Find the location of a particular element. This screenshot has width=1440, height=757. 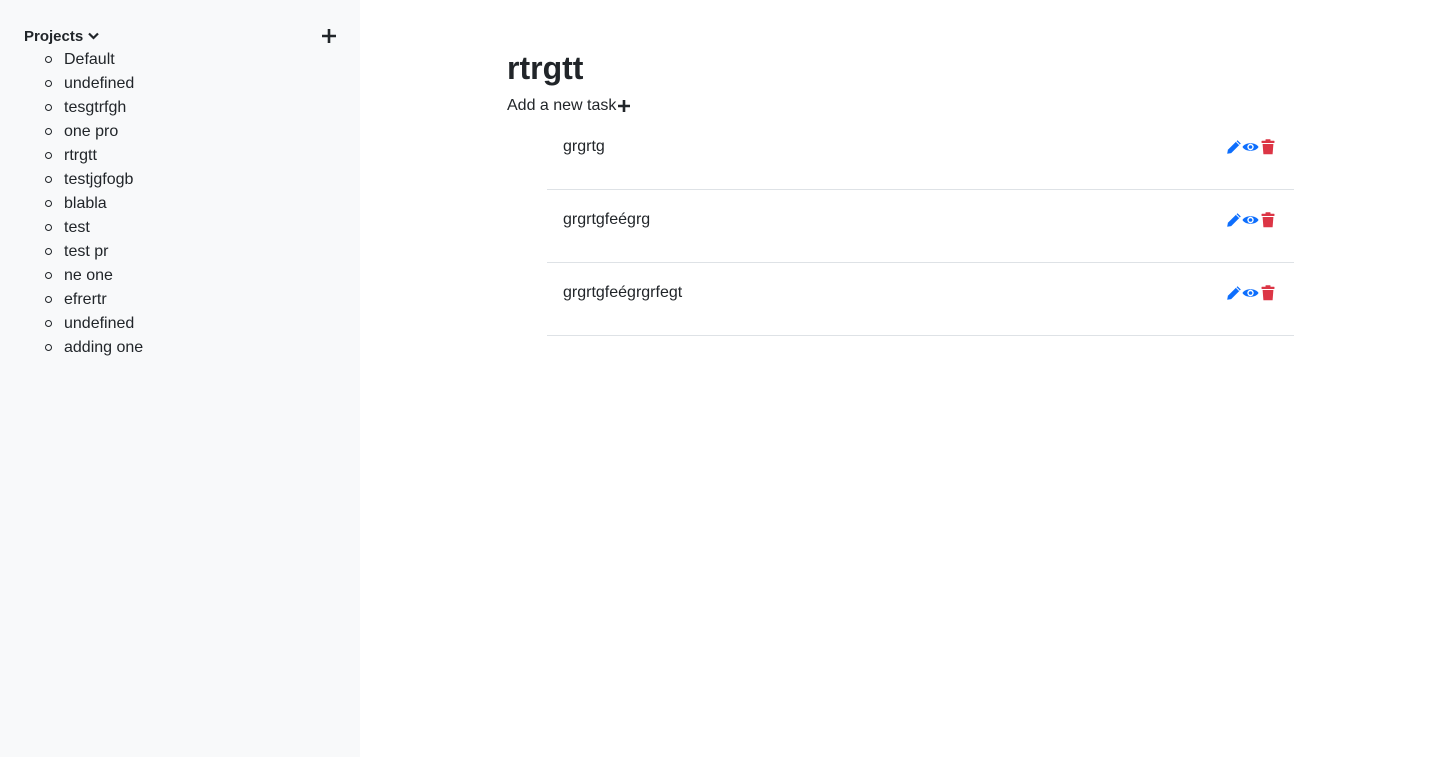

project-label: test pr is located at coordinates (86, 251).